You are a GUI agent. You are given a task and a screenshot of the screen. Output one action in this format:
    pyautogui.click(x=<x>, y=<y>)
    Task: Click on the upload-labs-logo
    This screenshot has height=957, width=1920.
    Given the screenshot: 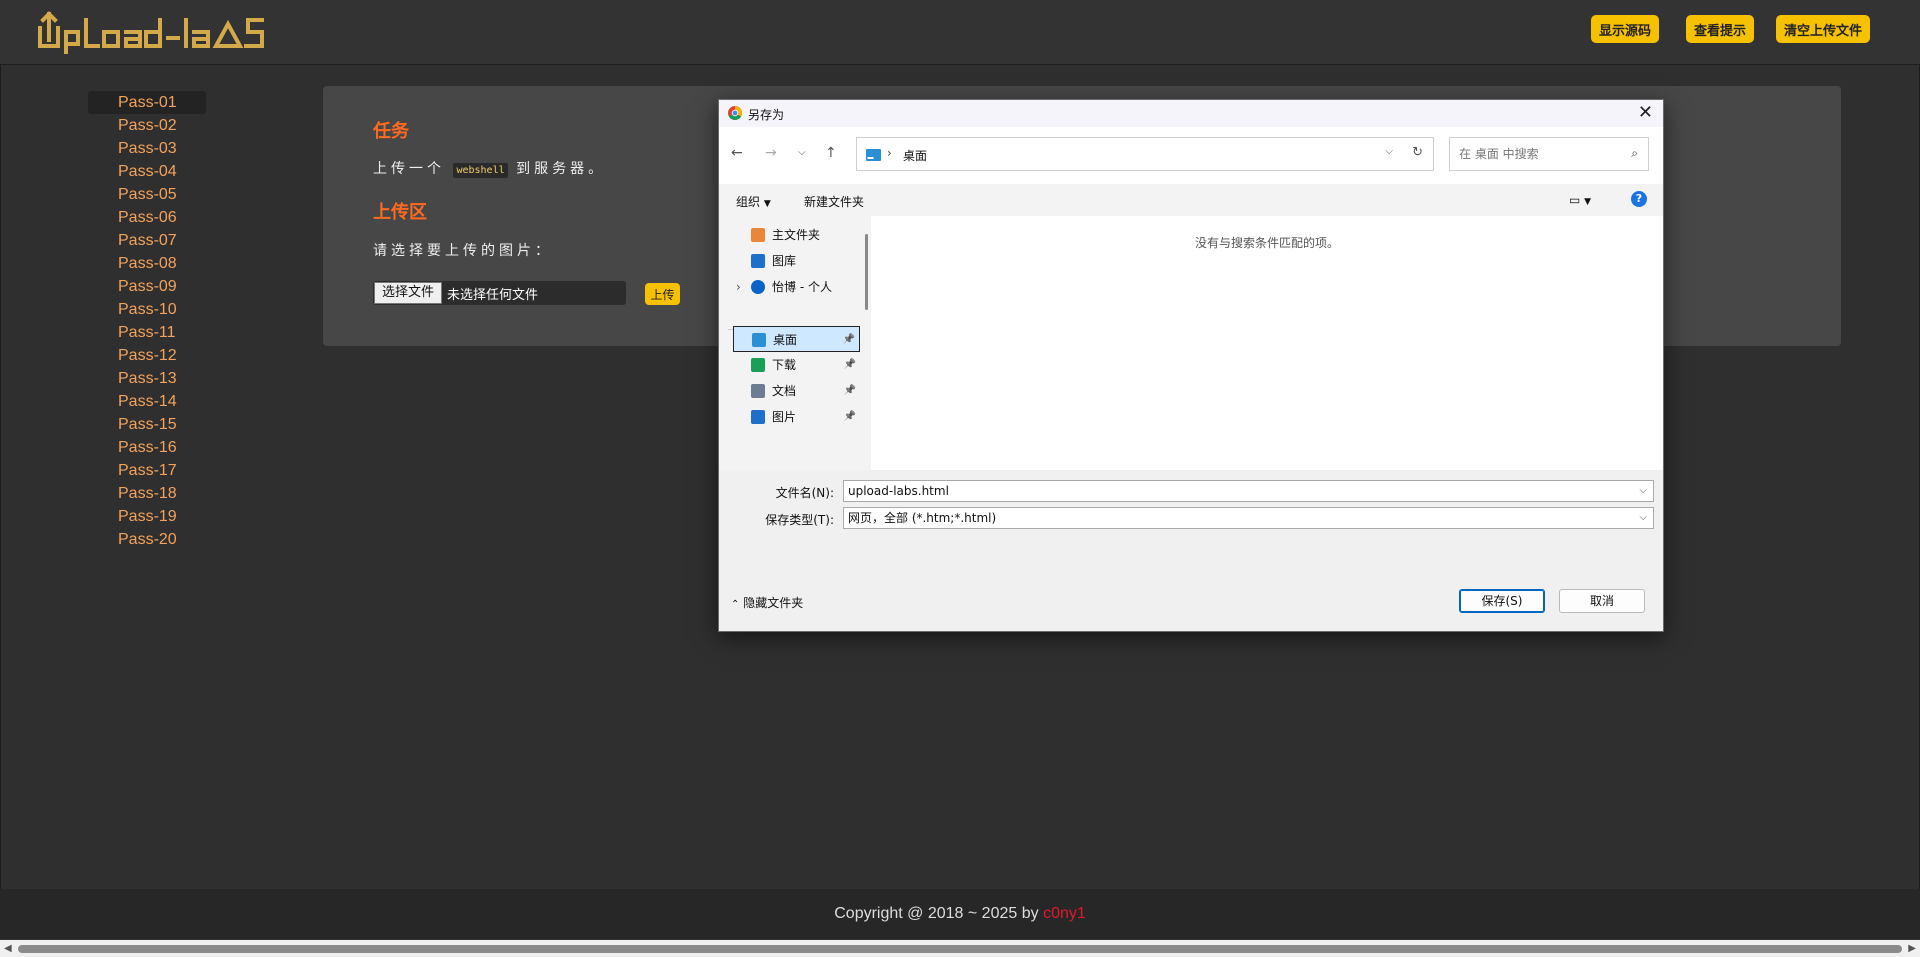 What is the action you would take?
    pyautogui.click(x=151, y=32)
    